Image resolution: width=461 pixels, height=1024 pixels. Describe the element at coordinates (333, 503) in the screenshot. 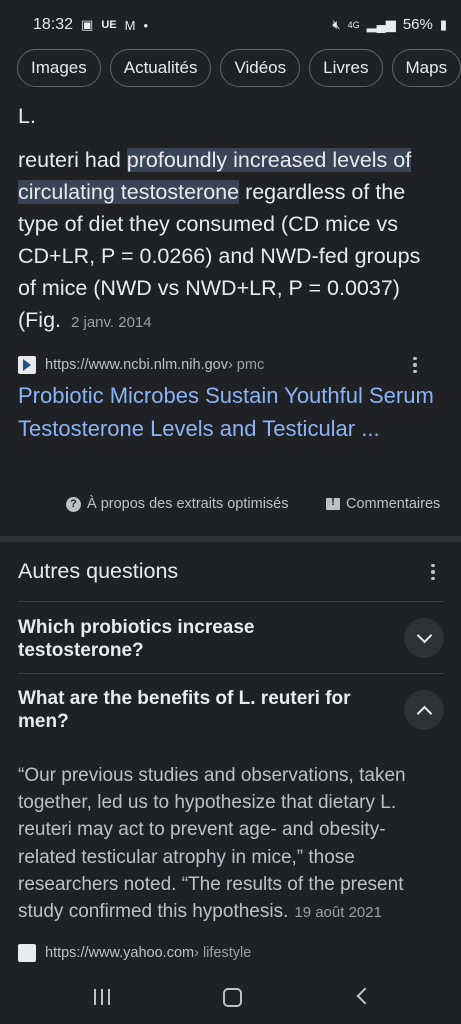

I see `feedback-icon` at that location.